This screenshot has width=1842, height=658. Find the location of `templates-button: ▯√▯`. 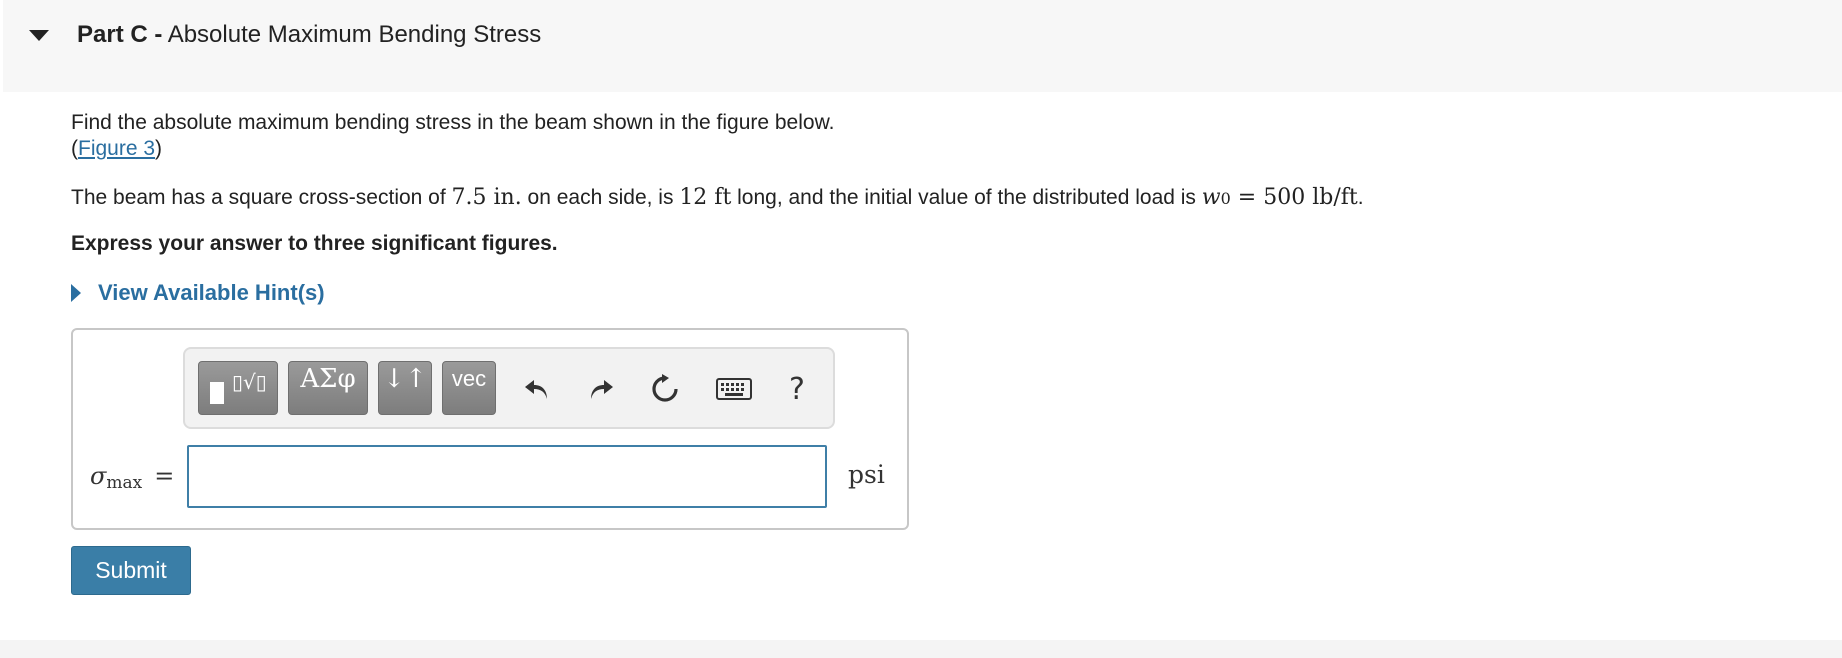

templates-button: ▯√▯ is located at coordinates (238, 388).